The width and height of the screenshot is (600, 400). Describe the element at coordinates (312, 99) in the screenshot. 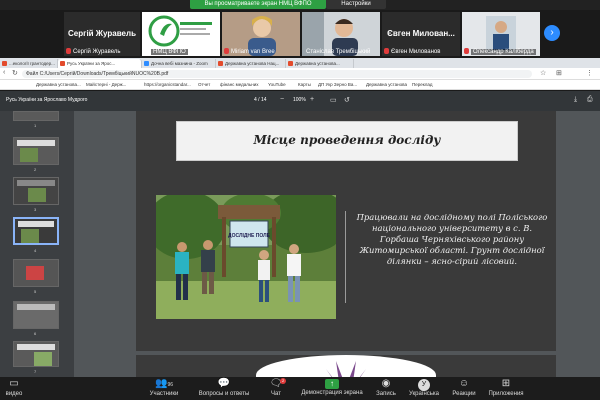

I see `zoom-in-icon: +` at that location.